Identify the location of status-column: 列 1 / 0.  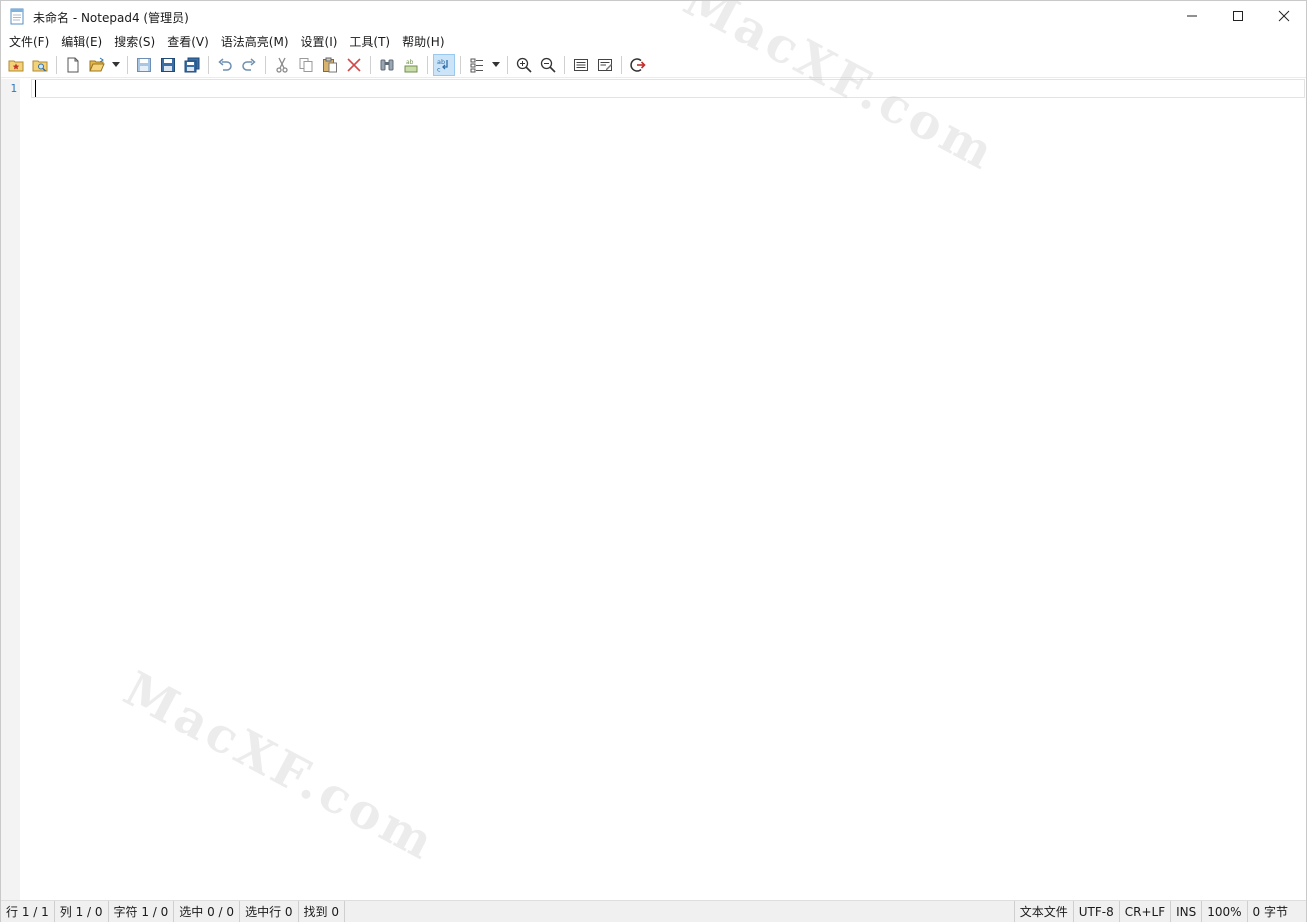
(82, 911).